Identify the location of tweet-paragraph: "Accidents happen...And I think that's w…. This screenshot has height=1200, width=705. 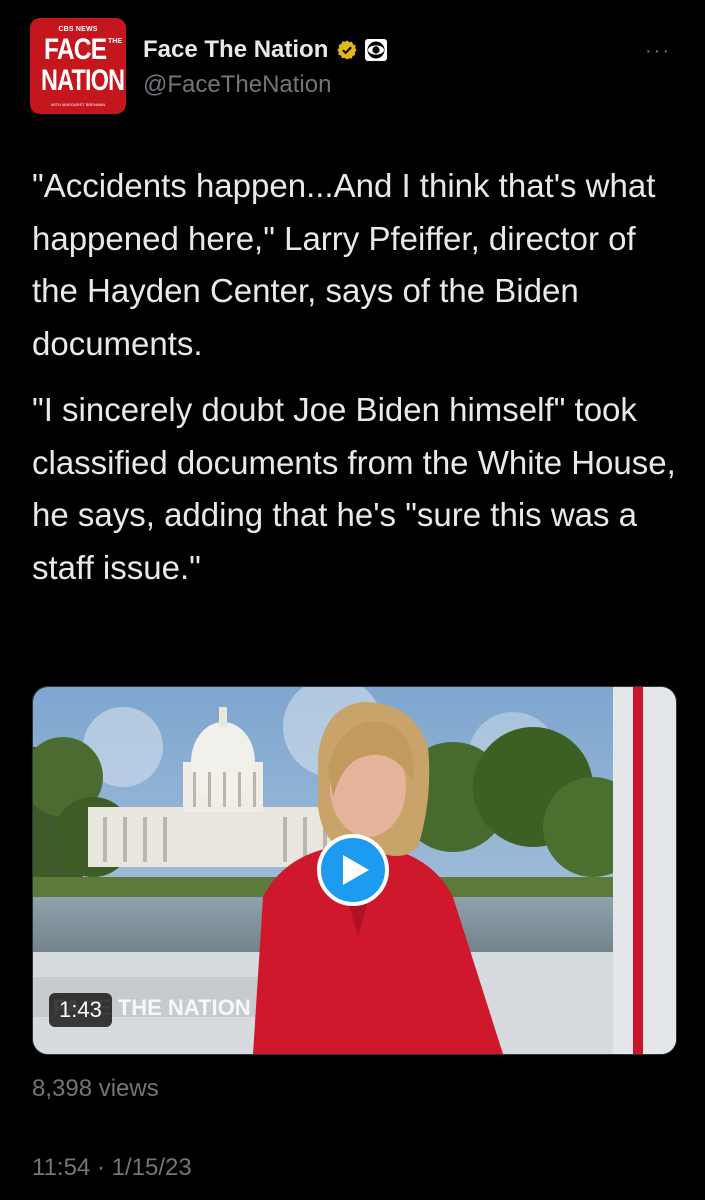
(344, 264).